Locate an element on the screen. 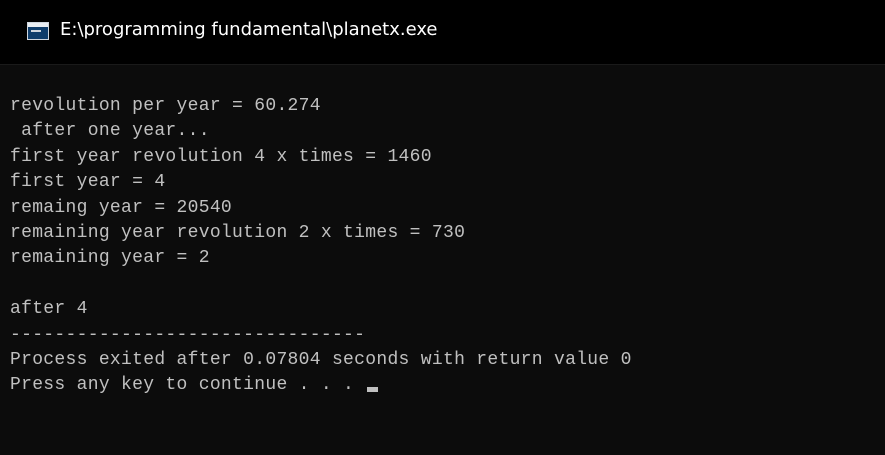 The width and height of the screenshot is (885, 455). console-line: revolution per year = 60.274 is located at coordinates (165, 106).